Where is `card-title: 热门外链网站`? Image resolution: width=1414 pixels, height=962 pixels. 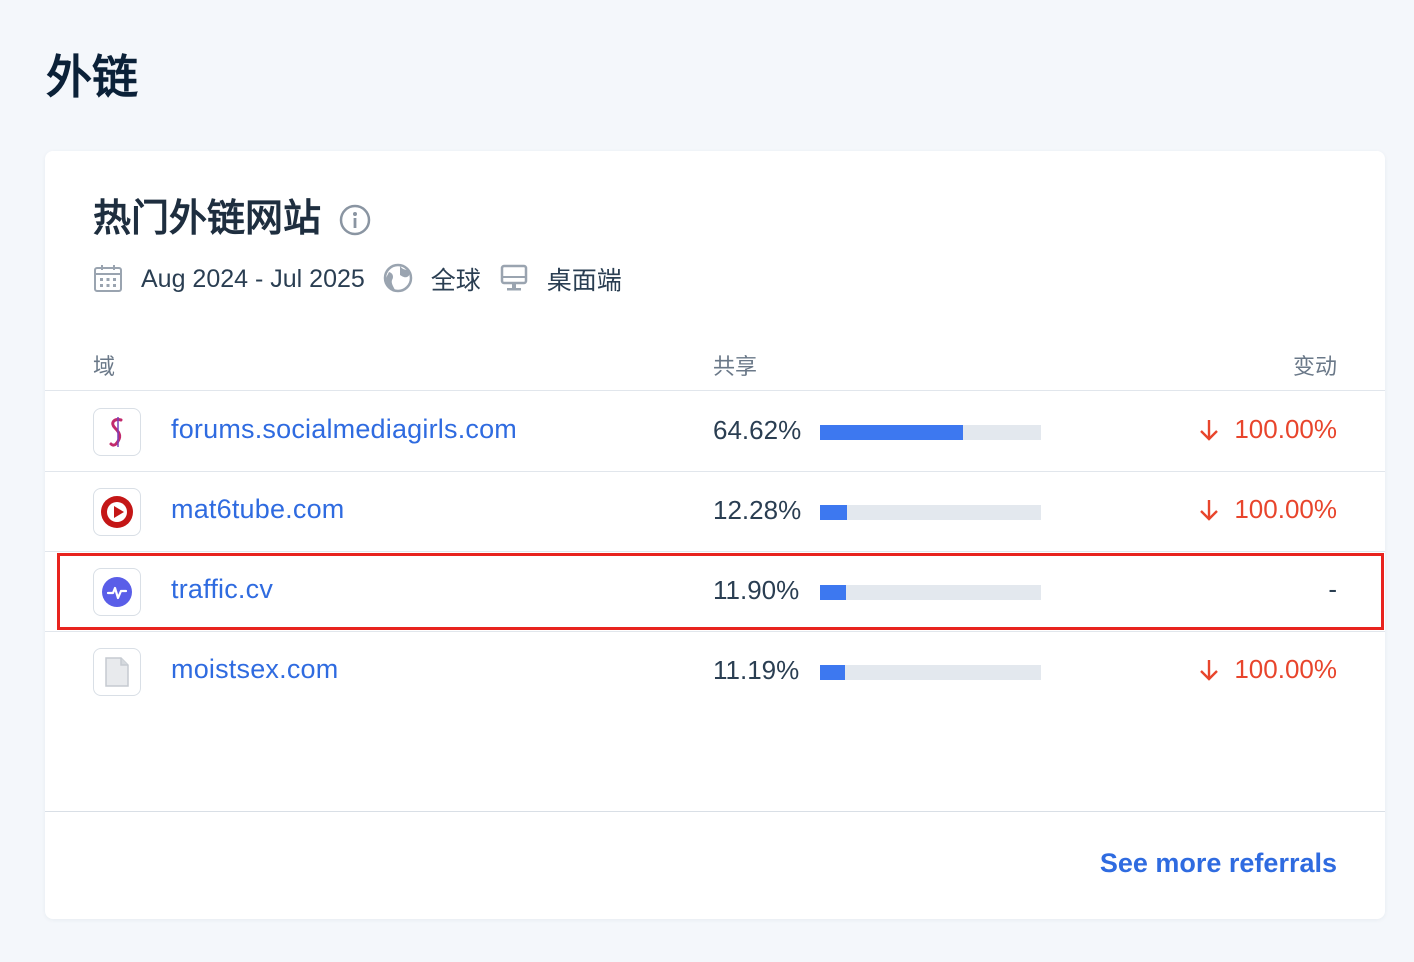 card-title: 热门外链网站 is located at coordinates (207, 219).